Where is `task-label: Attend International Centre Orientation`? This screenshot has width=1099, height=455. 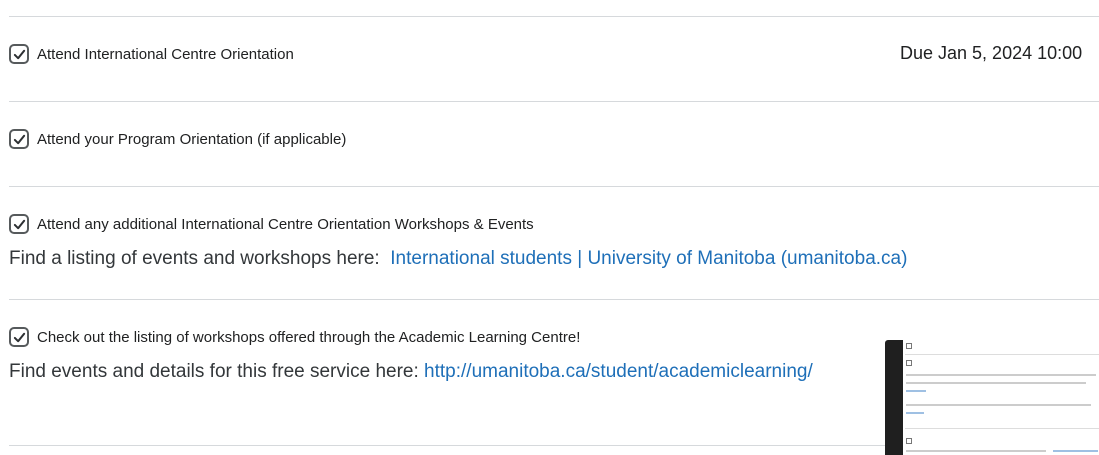
task-label: Attend International Centre Orientation is located at coordinates (165, 54).